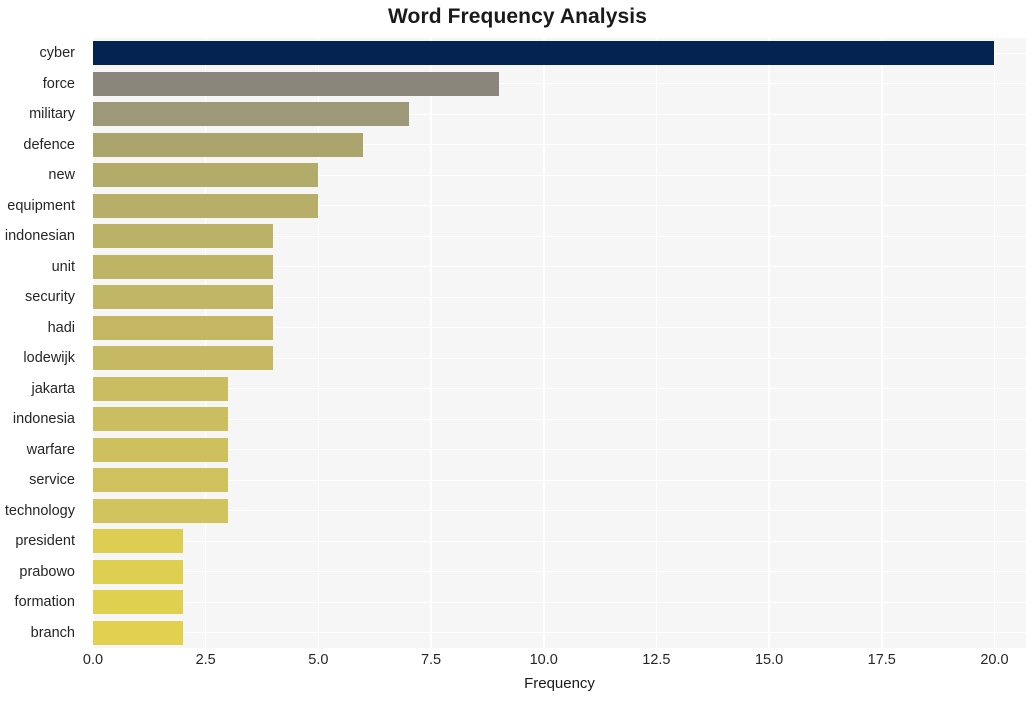 Image resolution: width=1035 pixels, height=701 pixels. What do you see at coordinates (57, 53) in the screenshot?
I see `y-tick-label-cyber: cyber` at bounding box center [57, 53].